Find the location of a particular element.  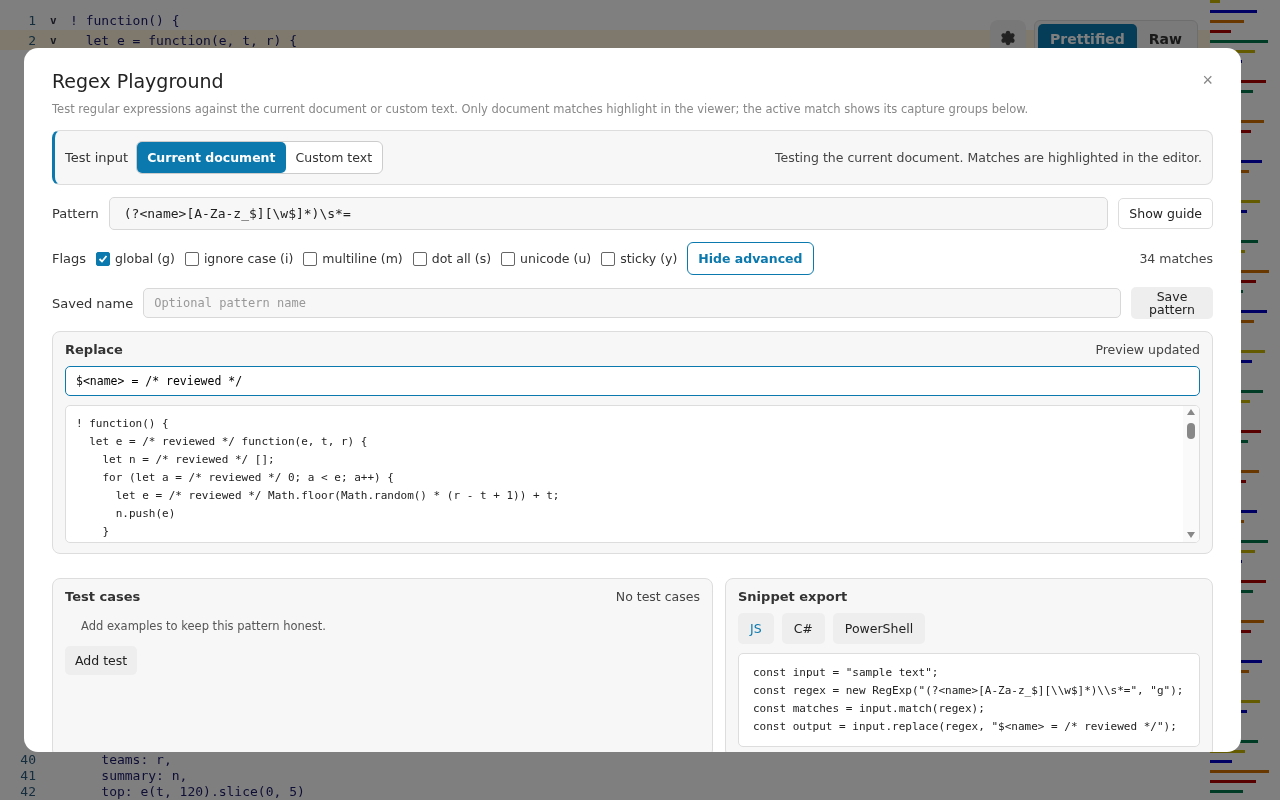

dialog-title: Regex Playground is located at coordinates (138, 81).